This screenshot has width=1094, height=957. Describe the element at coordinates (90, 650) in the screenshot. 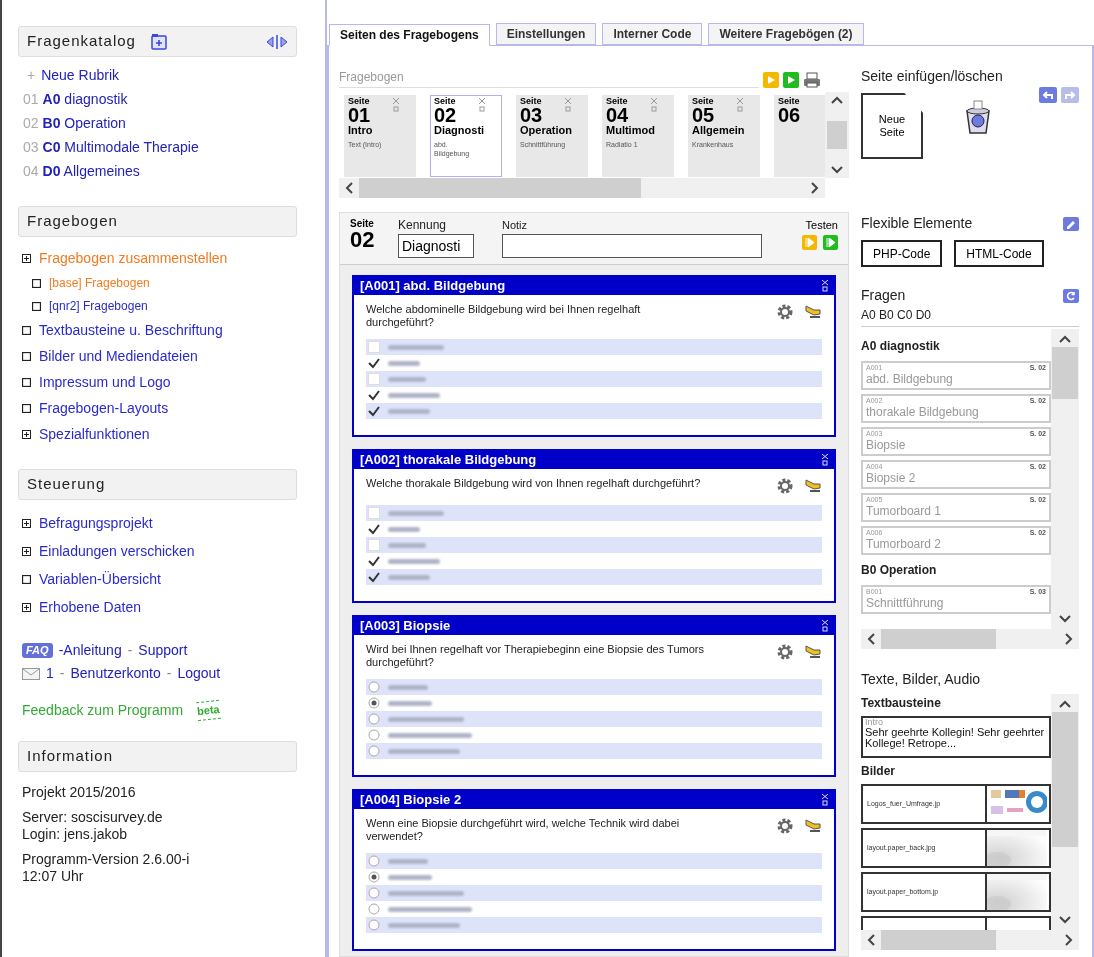

I see `help-link: -Anleitung` at that location.